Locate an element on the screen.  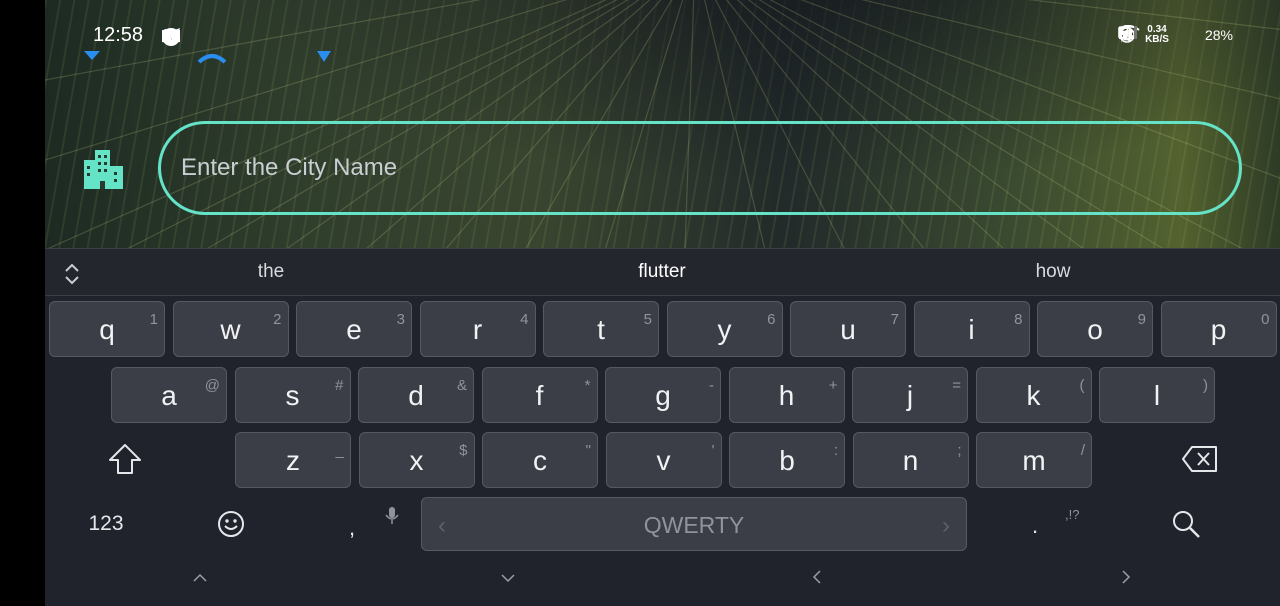
backspace-key is located at coordinates (1200, 459).